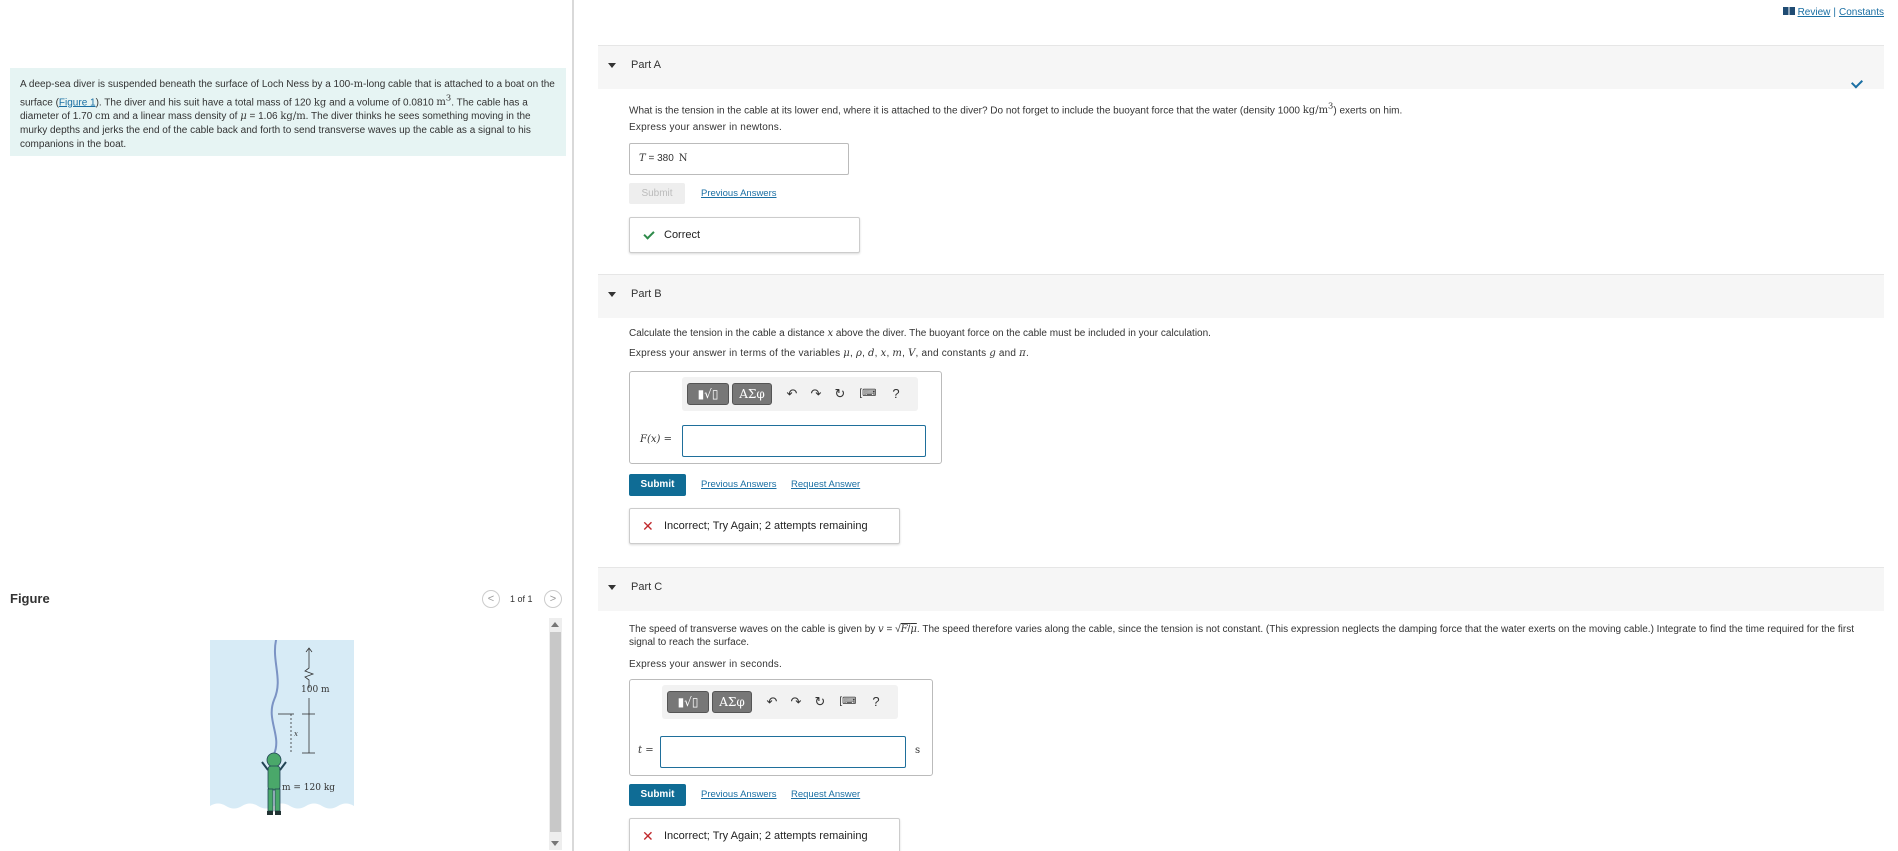 Image resolution: width=1898 pixels, height=851 pixels. Describe the element at coordinates (642, 158) in the screenshot. I see `answer-variable: T` at that location.